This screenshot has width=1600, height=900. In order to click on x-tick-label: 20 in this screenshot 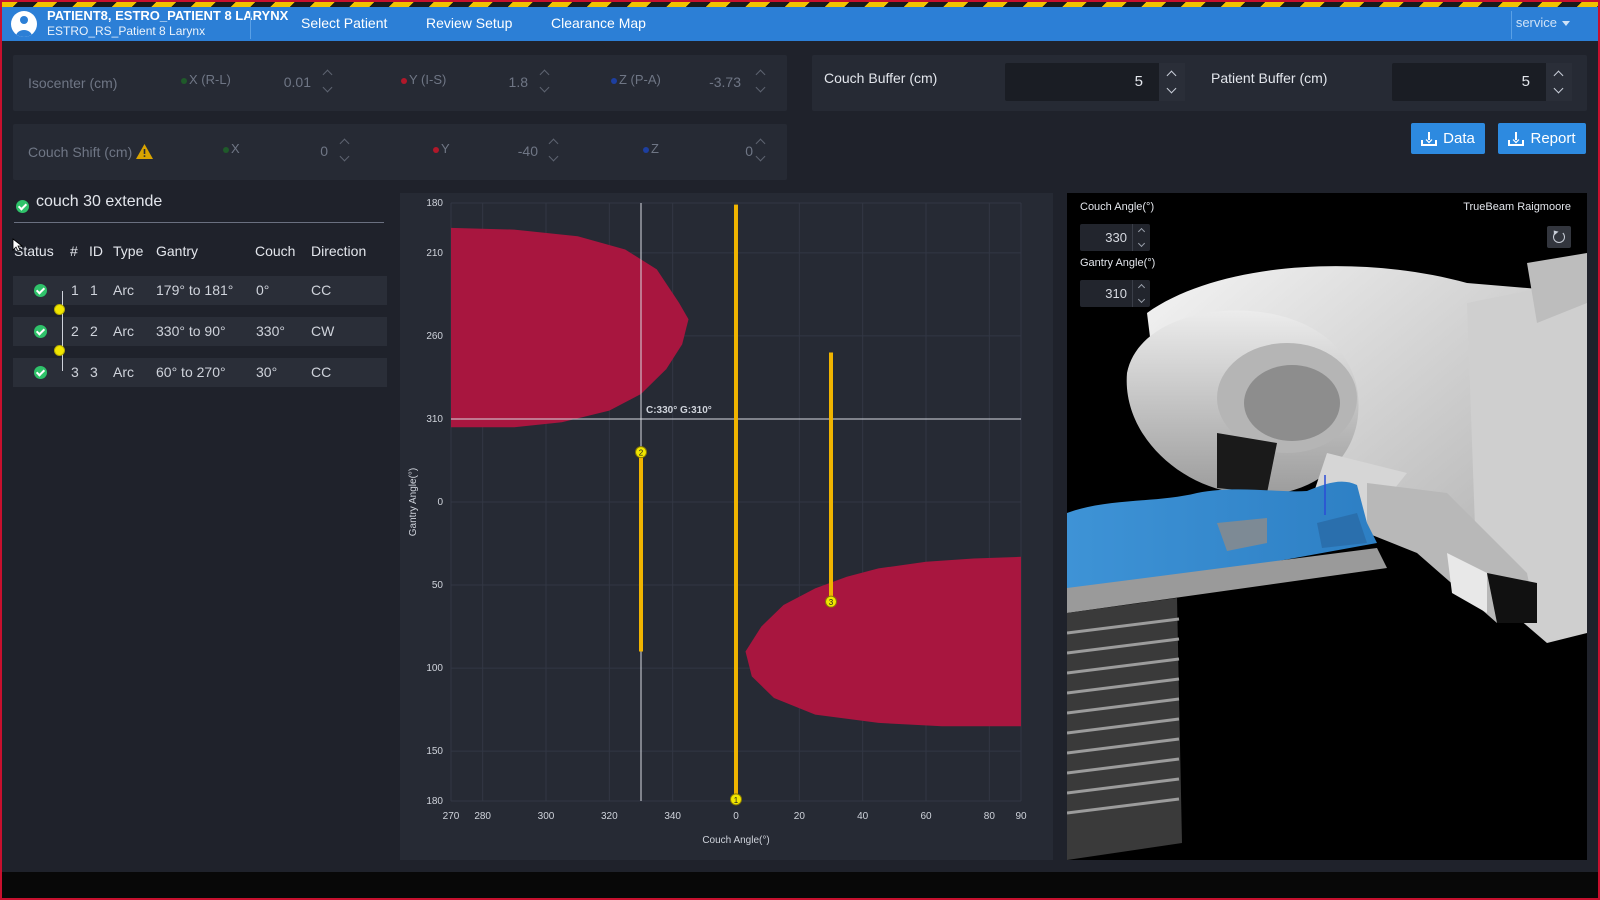, I will do `click(800, 816)`.